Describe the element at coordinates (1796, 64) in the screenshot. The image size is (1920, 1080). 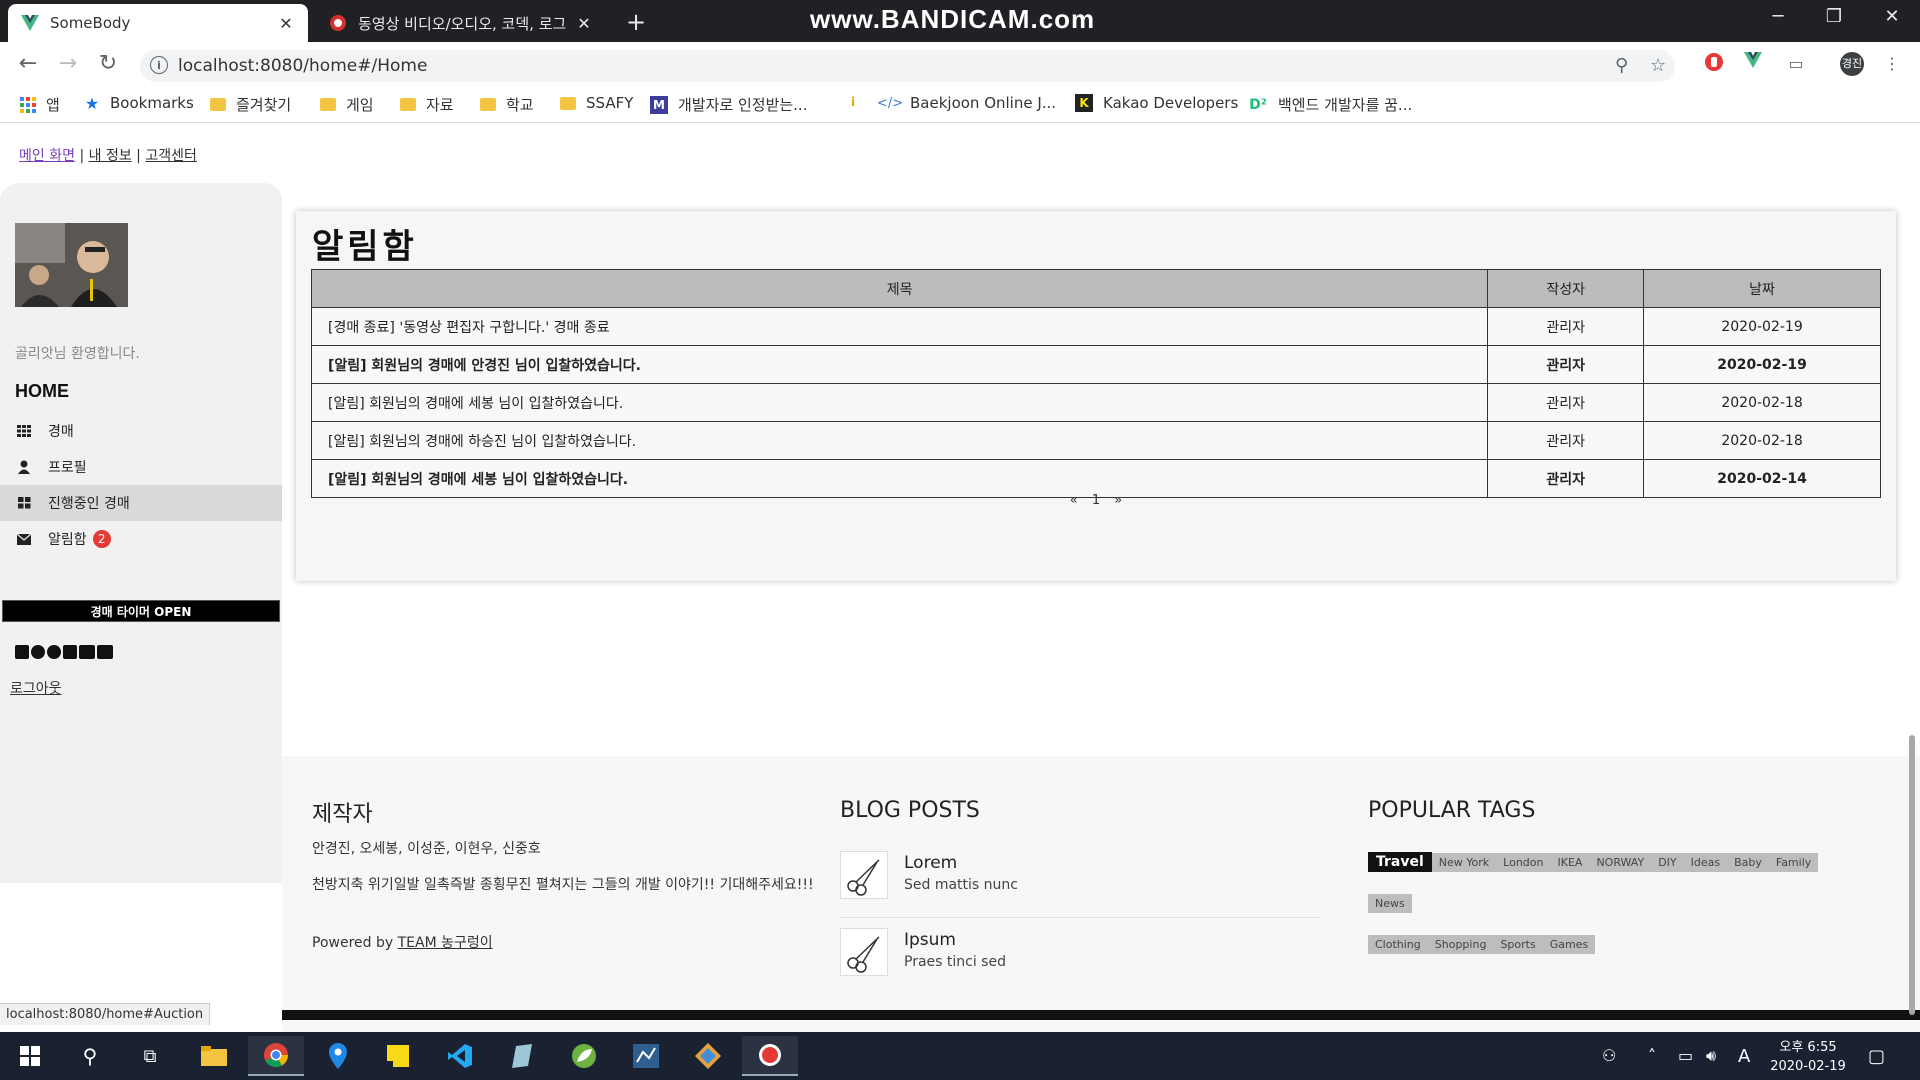
I see `cast-icon: ▭` at that location.